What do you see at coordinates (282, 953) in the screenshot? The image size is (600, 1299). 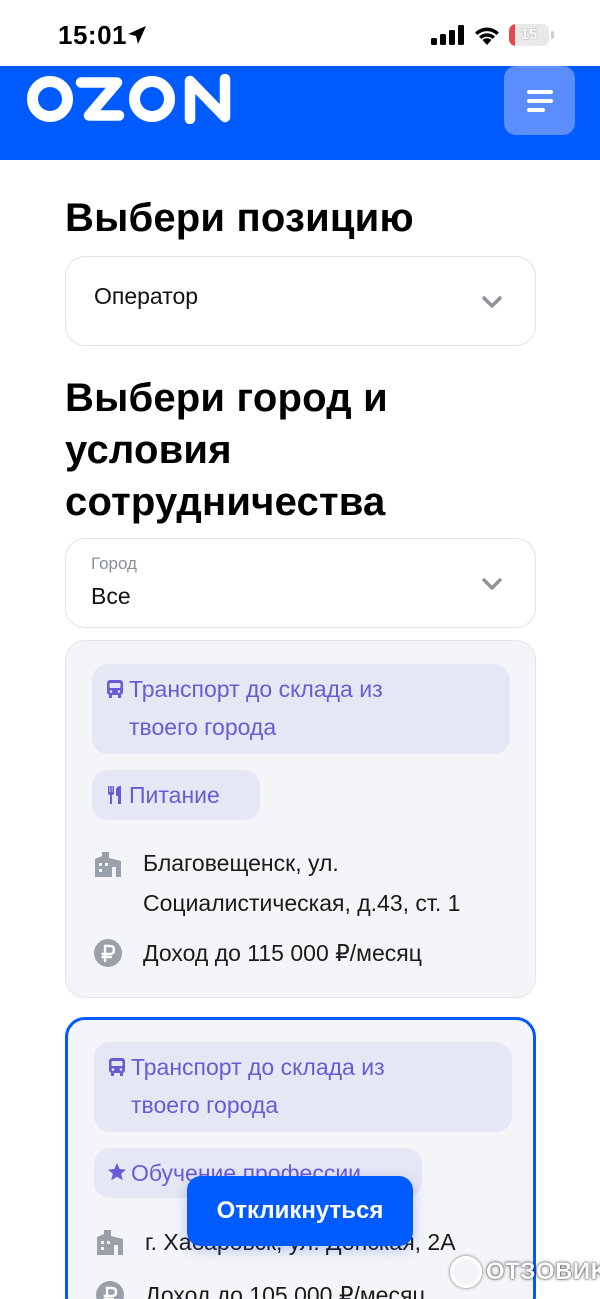 I see `income-text: Доход до 115 000 ₽/месяц` at bounding box center [282, 953].